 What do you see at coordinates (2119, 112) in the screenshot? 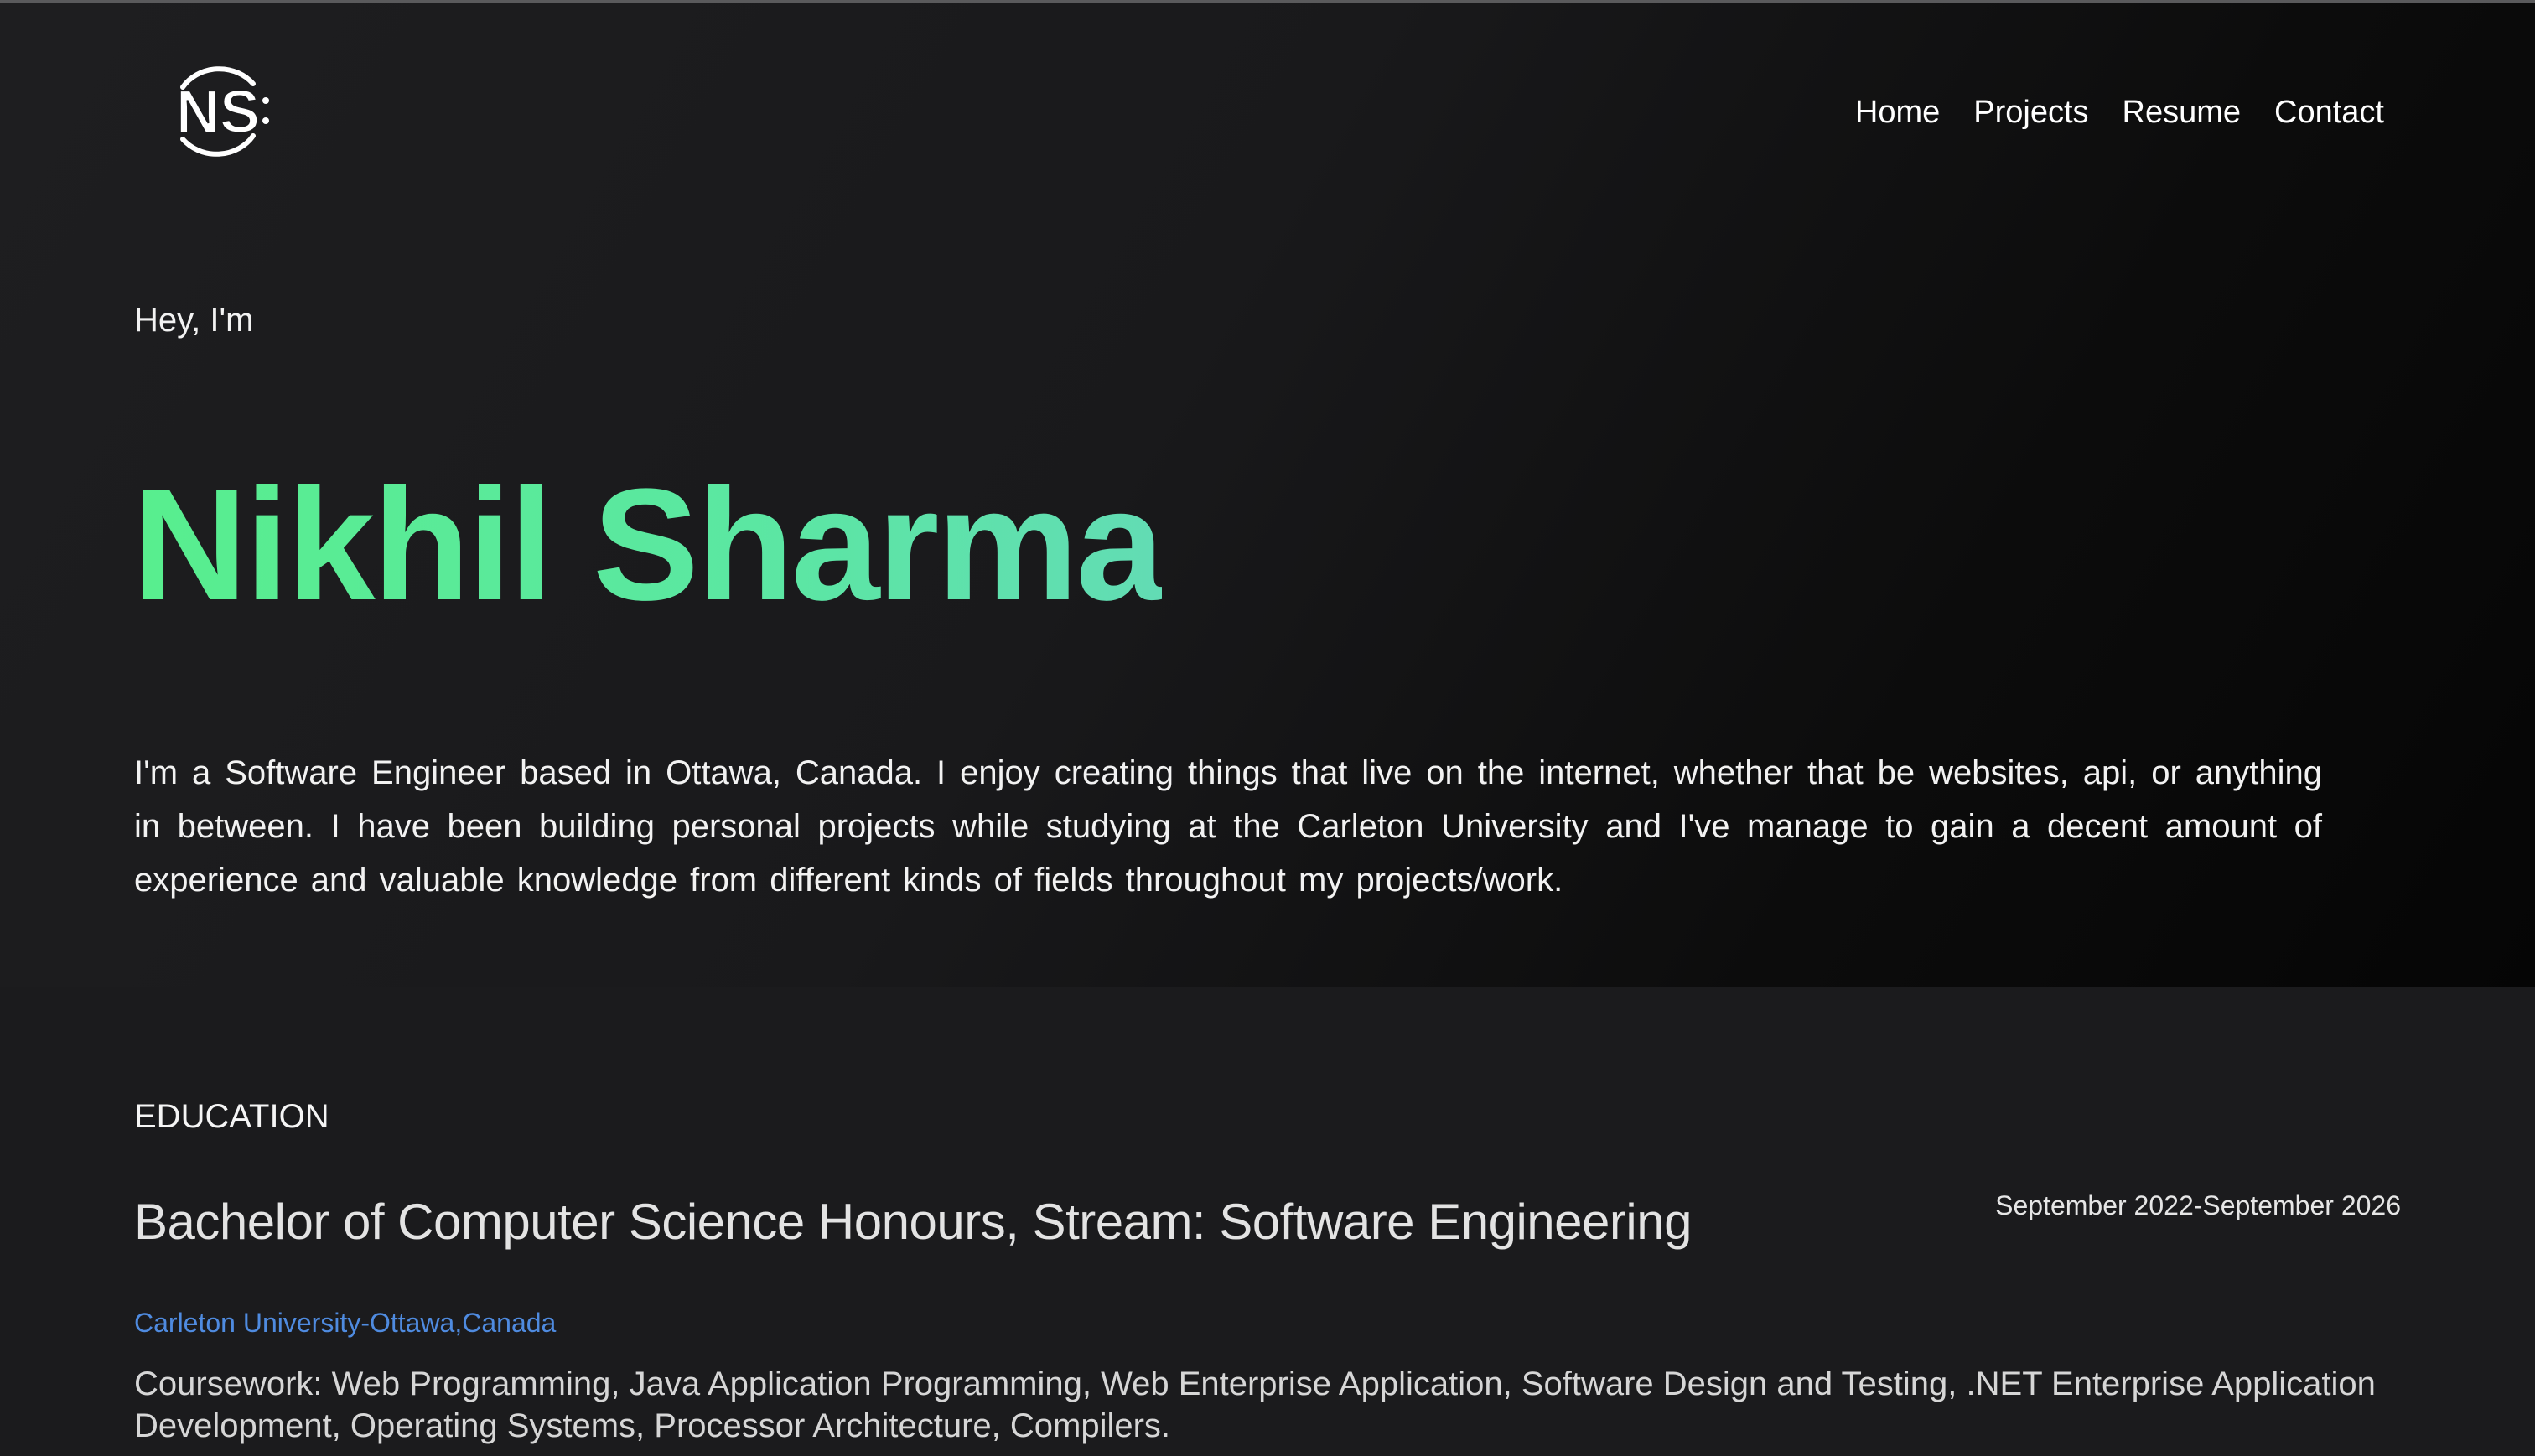
I see `main-nav: Home Projects Resume Contact` at bounding box center [2119, 112].